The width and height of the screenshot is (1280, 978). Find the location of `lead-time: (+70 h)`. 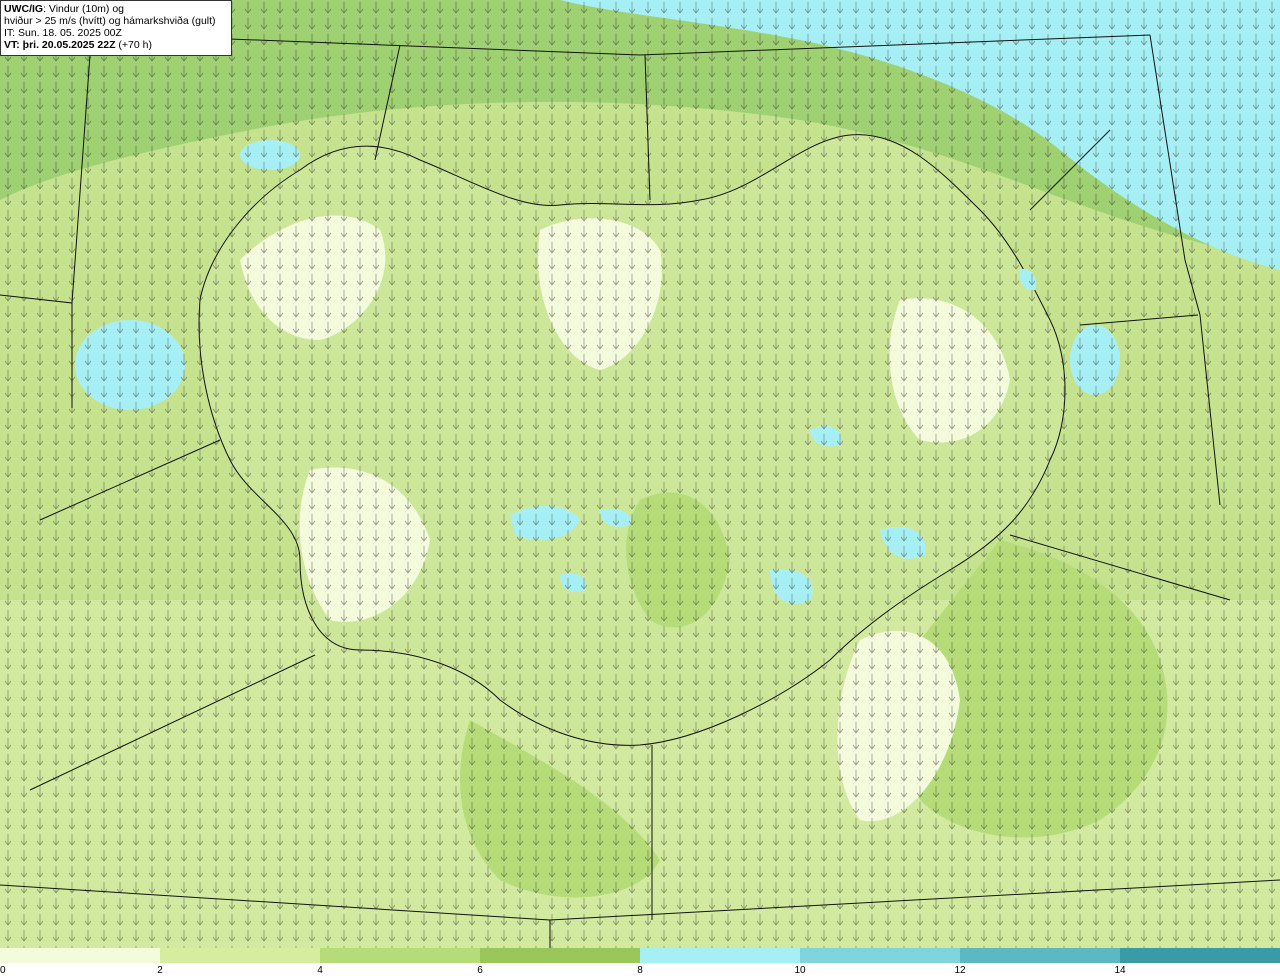

lead-time: (+70 h) is located at coordinates (133, 45).